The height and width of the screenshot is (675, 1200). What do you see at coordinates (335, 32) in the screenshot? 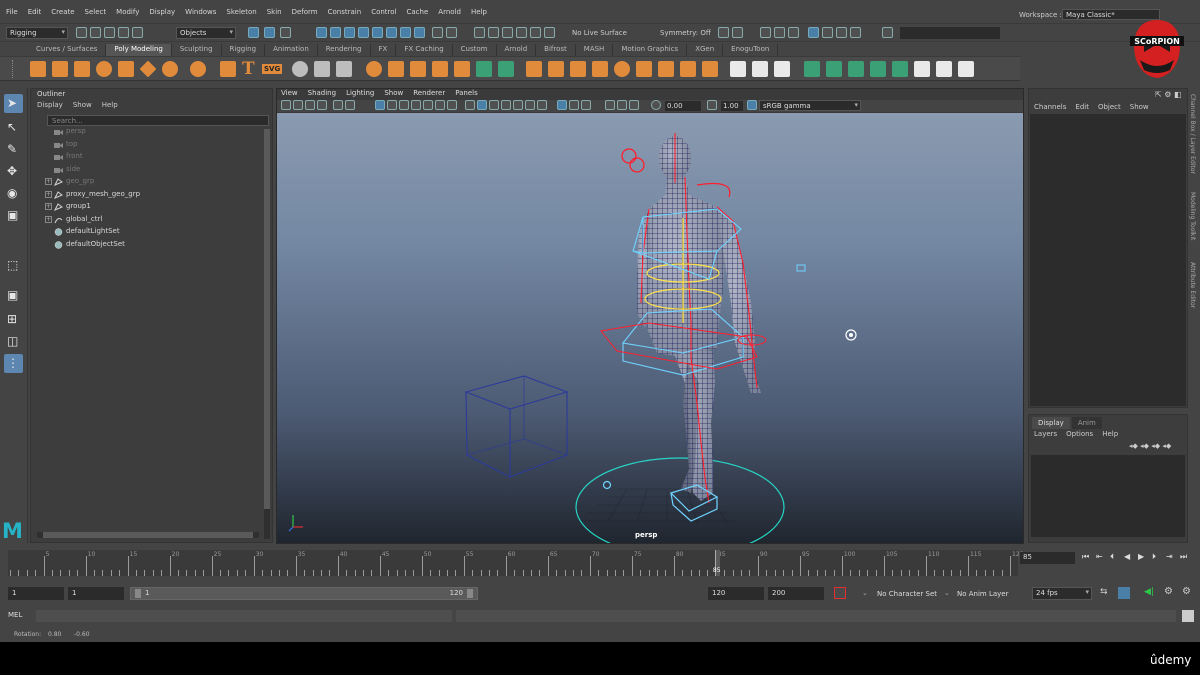
I see `snap-curve-icon` at bounding box center [335, 32].